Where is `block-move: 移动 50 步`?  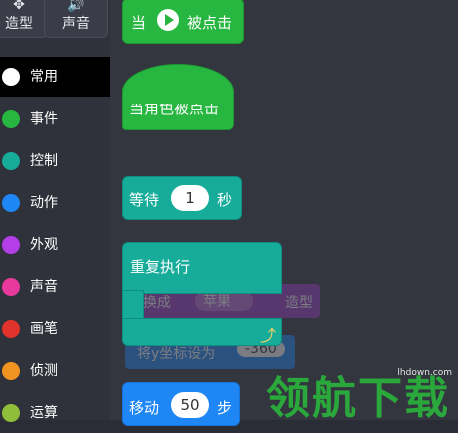 block-move: 移动 50 步 is located at coordinates (181, 404).